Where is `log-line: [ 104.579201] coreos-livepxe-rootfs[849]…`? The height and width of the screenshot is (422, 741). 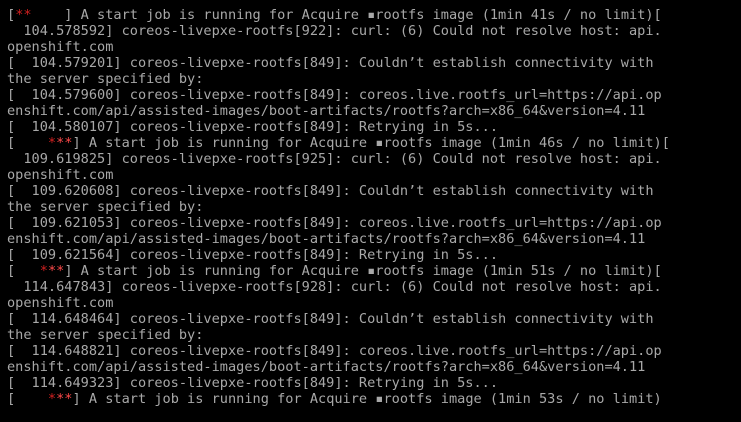 log-line: [ 104.579201] coreos-livepxe-rootfs[849]… is located at coordinates (330, 63).